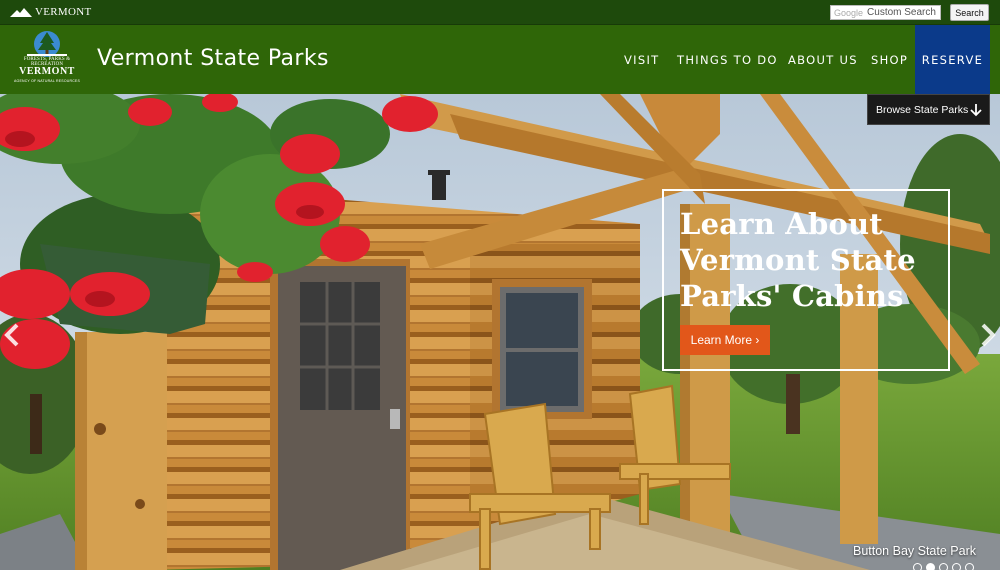 This screenshot has height=570, width=1000. Describe the element at coordinates (798, 260) in the screenshot. I see `caption-title: Learn About Vermont State Parks' Cabins` at that location.